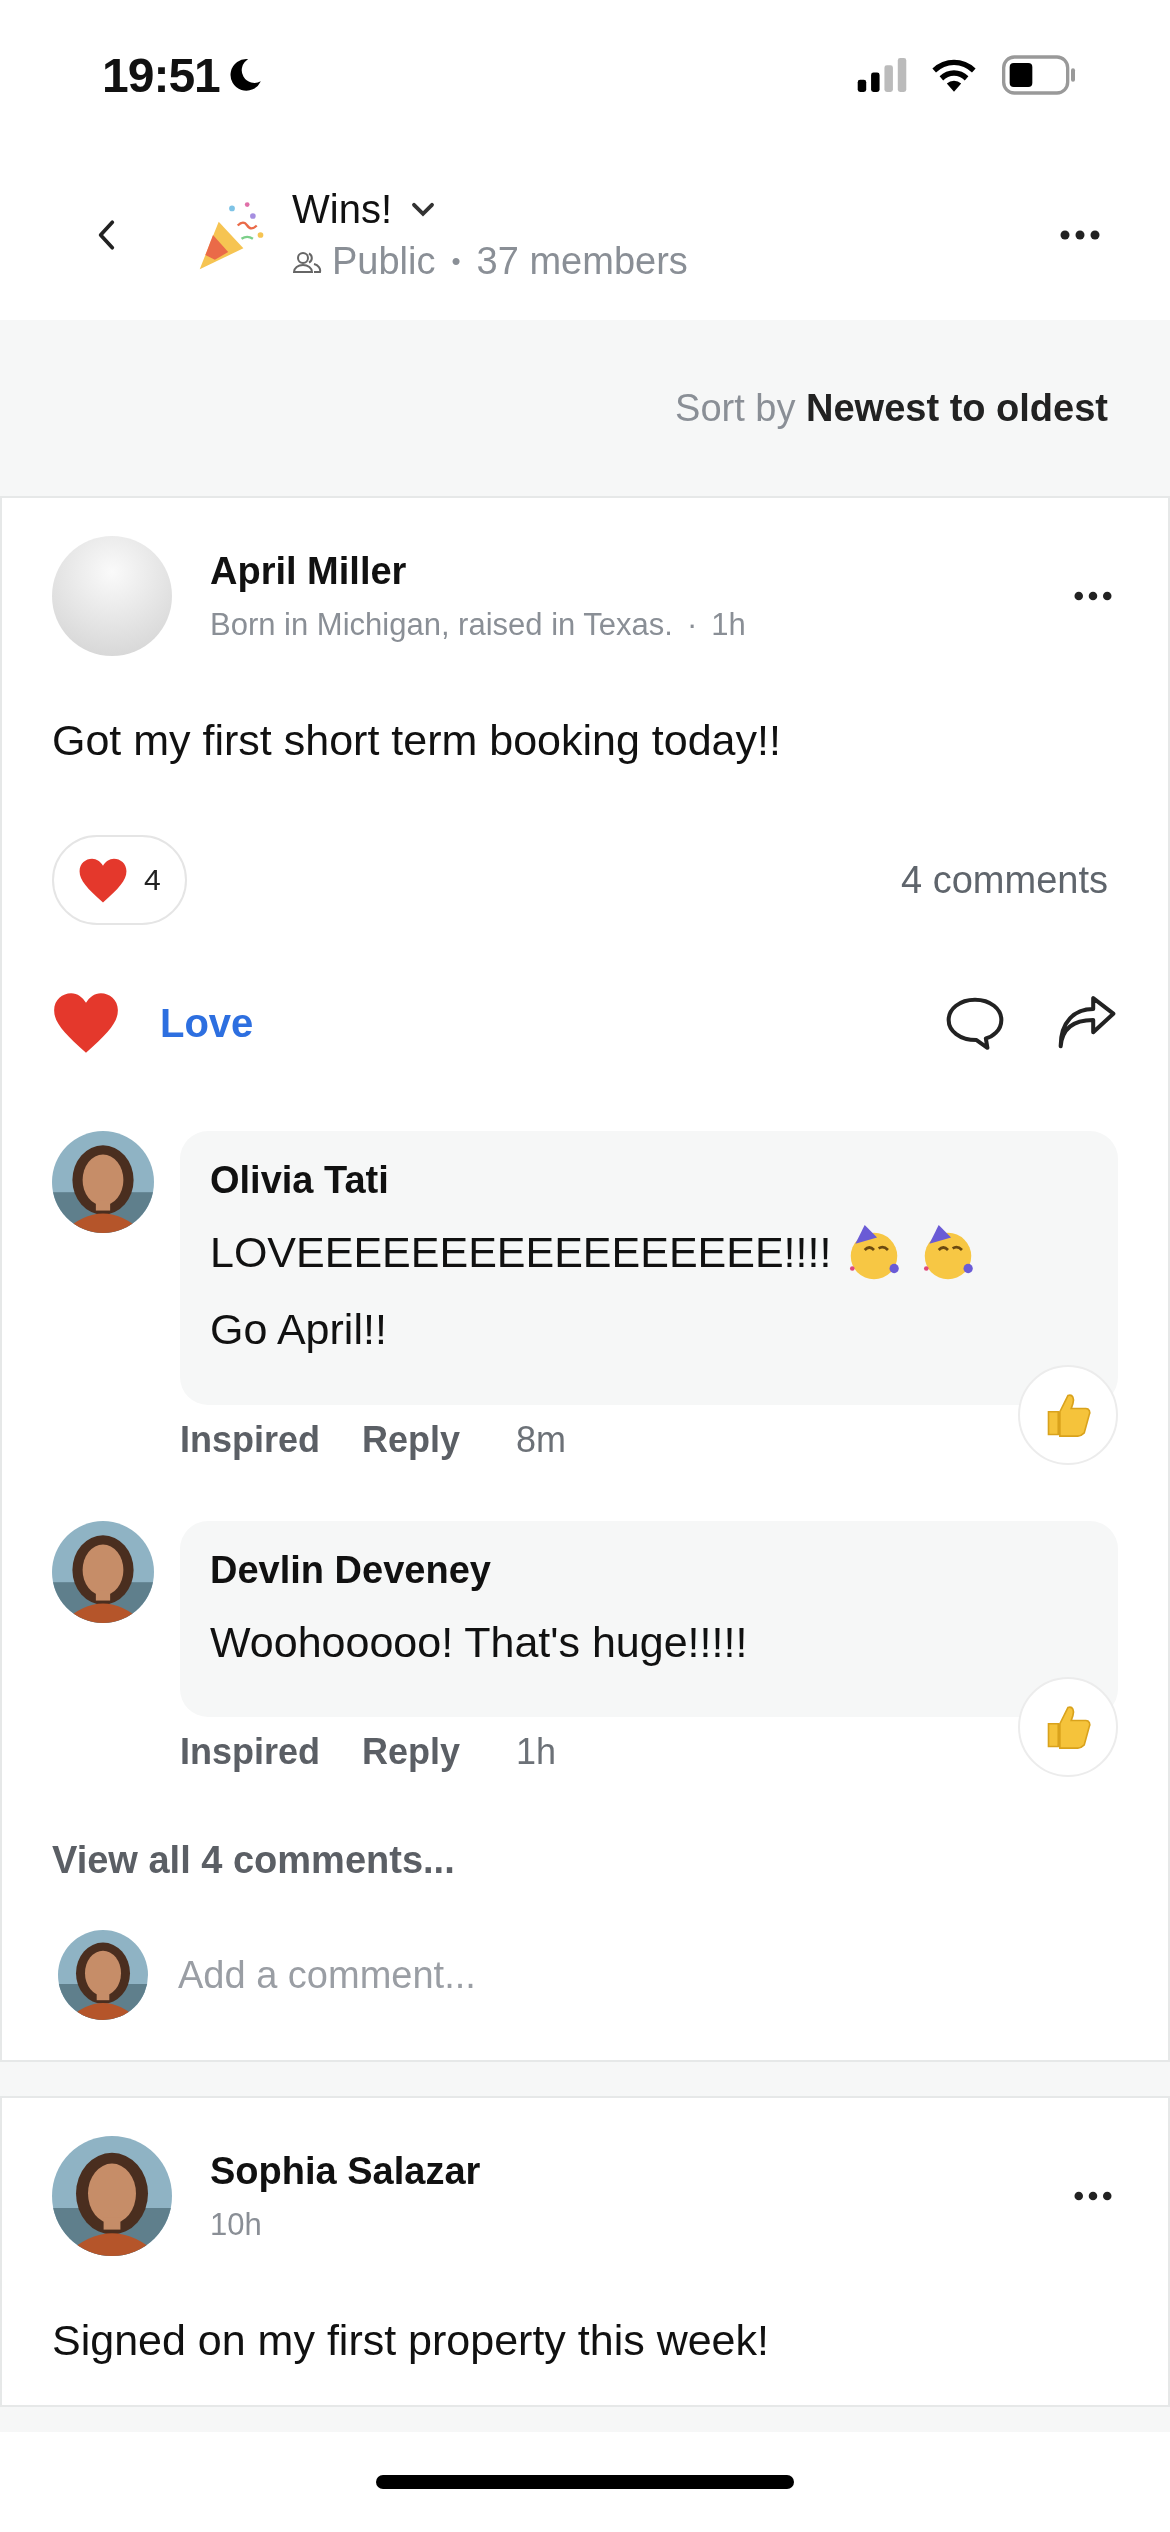 The image size is (1170, 2532). Describe the element at coordinates (299, 1180) in the screenshot. I see `commenter-name: Olivia Tati` at that location.